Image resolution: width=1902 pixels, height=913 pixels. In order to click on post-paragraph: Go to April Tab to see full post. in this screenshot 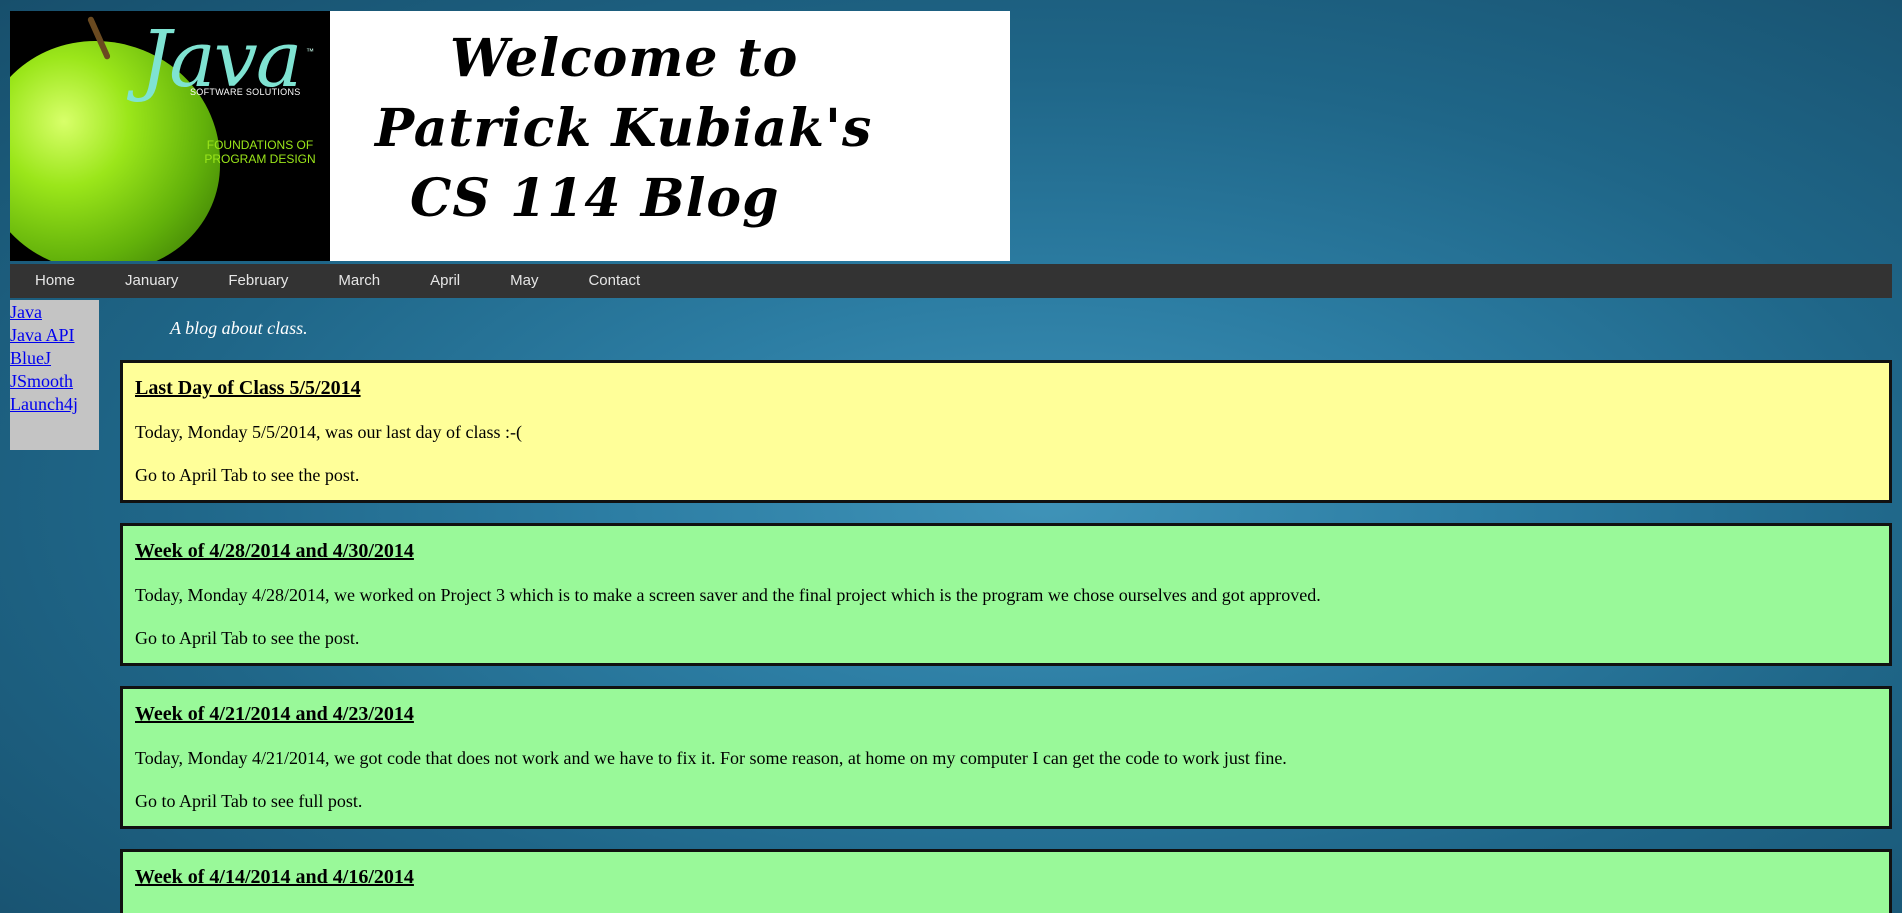, I will do `click(249, 801)`.